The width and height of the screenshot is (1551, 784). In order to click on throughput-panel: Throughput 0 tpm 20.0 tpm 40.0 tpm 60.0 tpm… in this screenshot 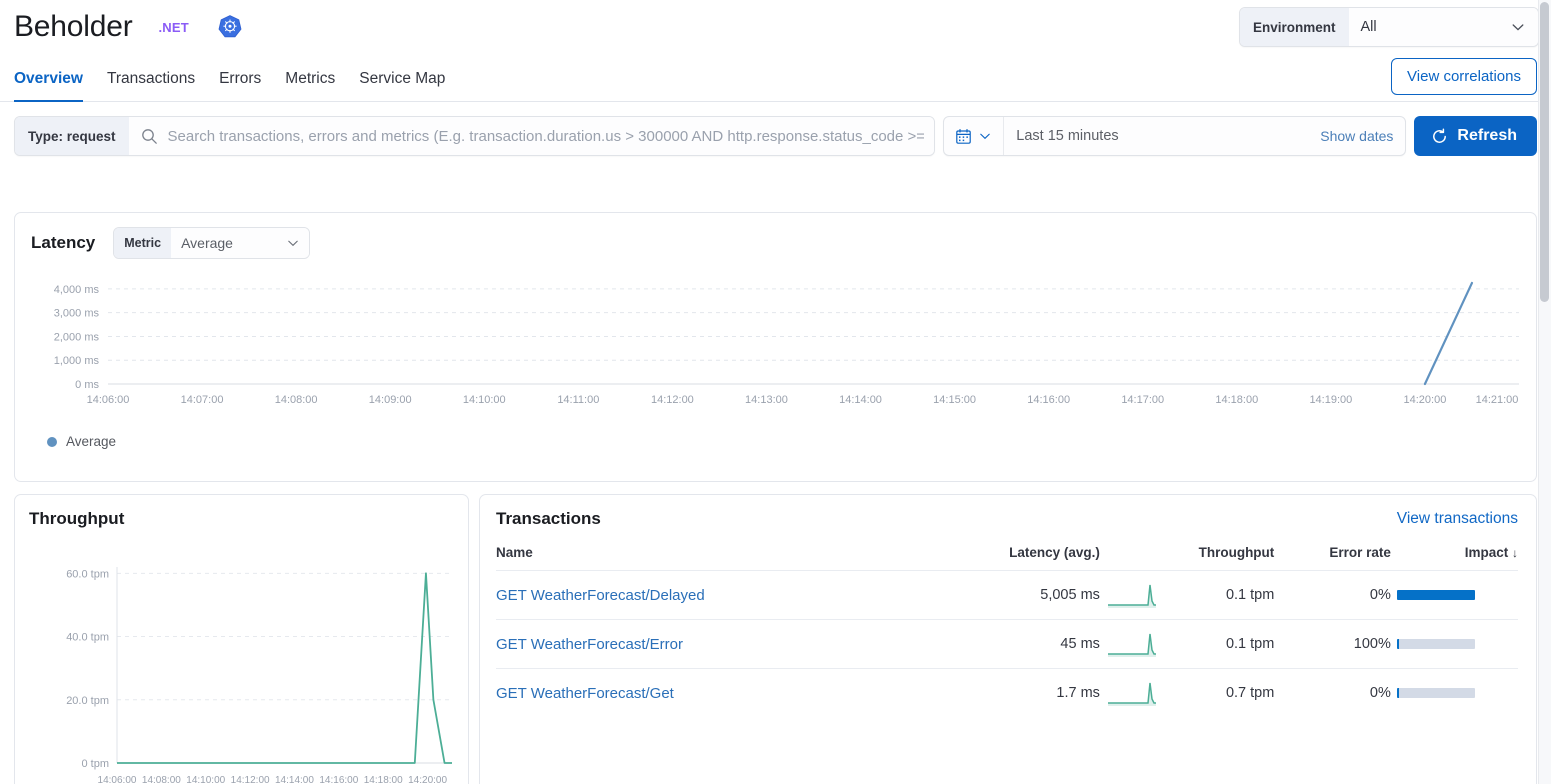, I will do `click(241, 639)`.